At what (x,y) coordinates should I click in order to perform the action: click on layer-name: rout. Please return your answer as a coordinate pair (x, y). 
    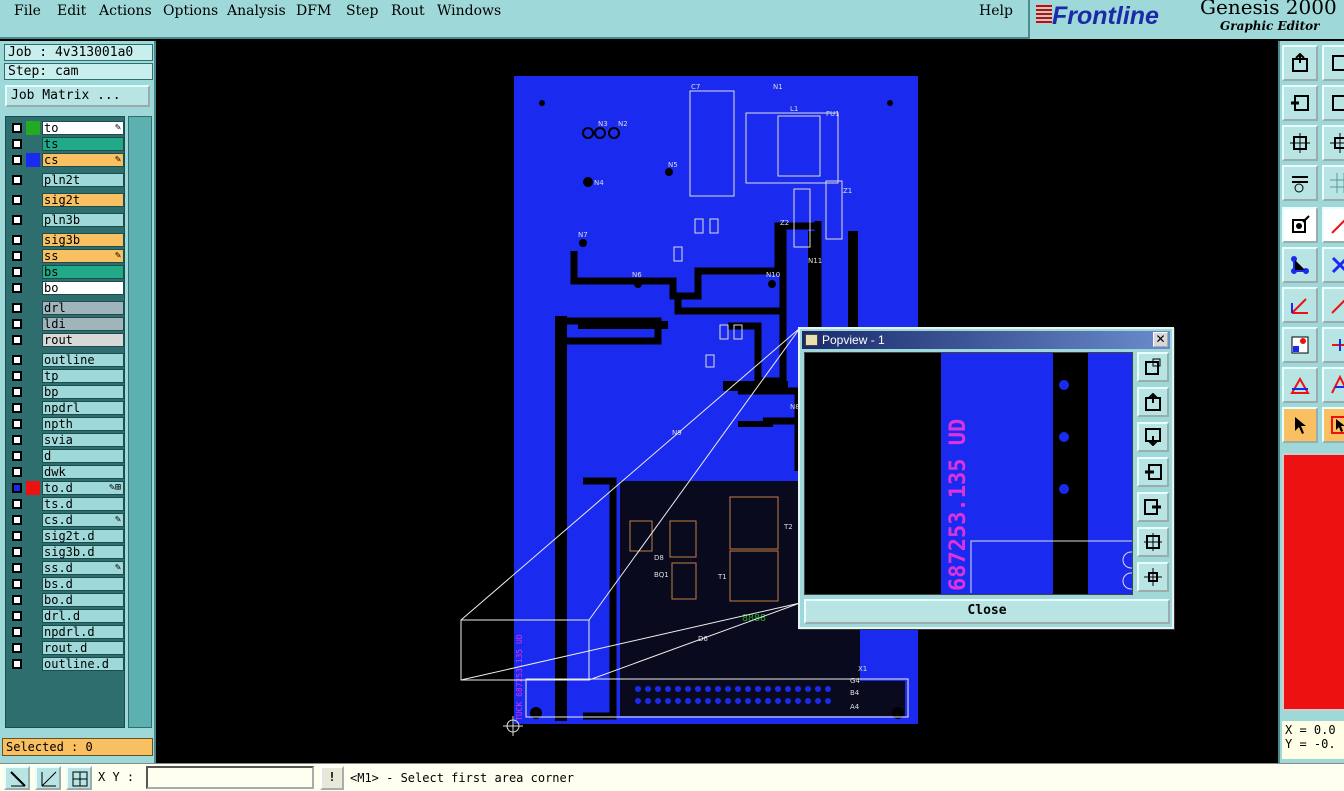
    Looking at the image, I should click on (83, 340).